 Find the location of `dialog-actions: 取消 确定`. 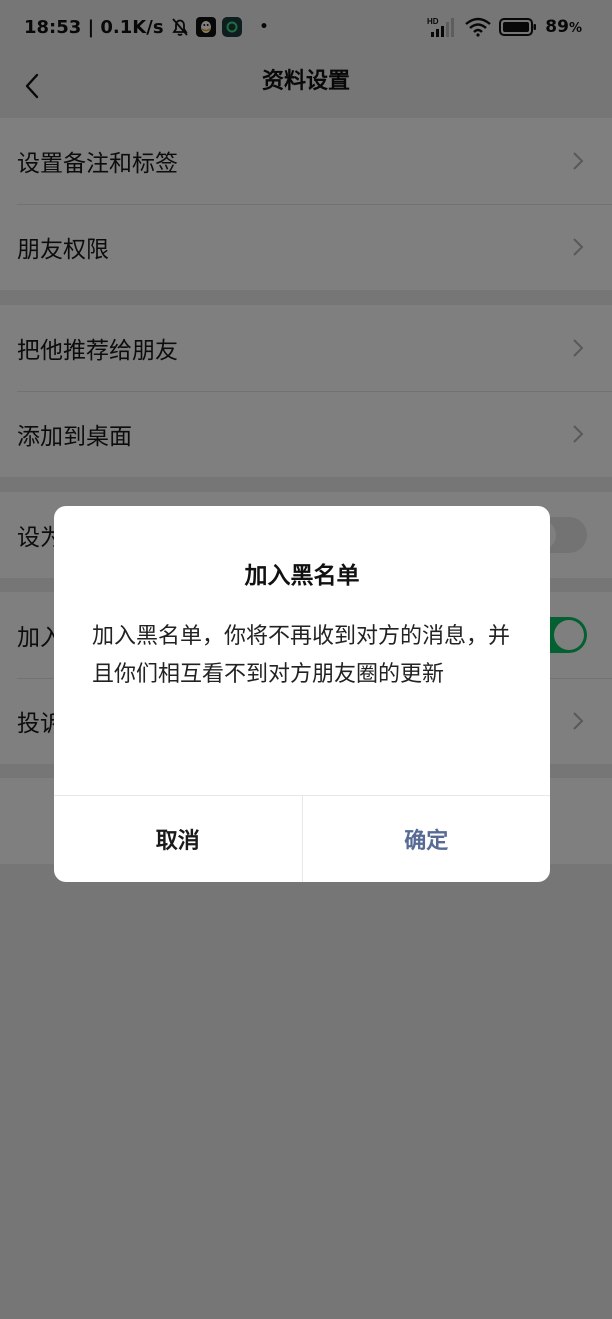

dialog-actions: 取消 确定 is located at coordinates (302, 838).